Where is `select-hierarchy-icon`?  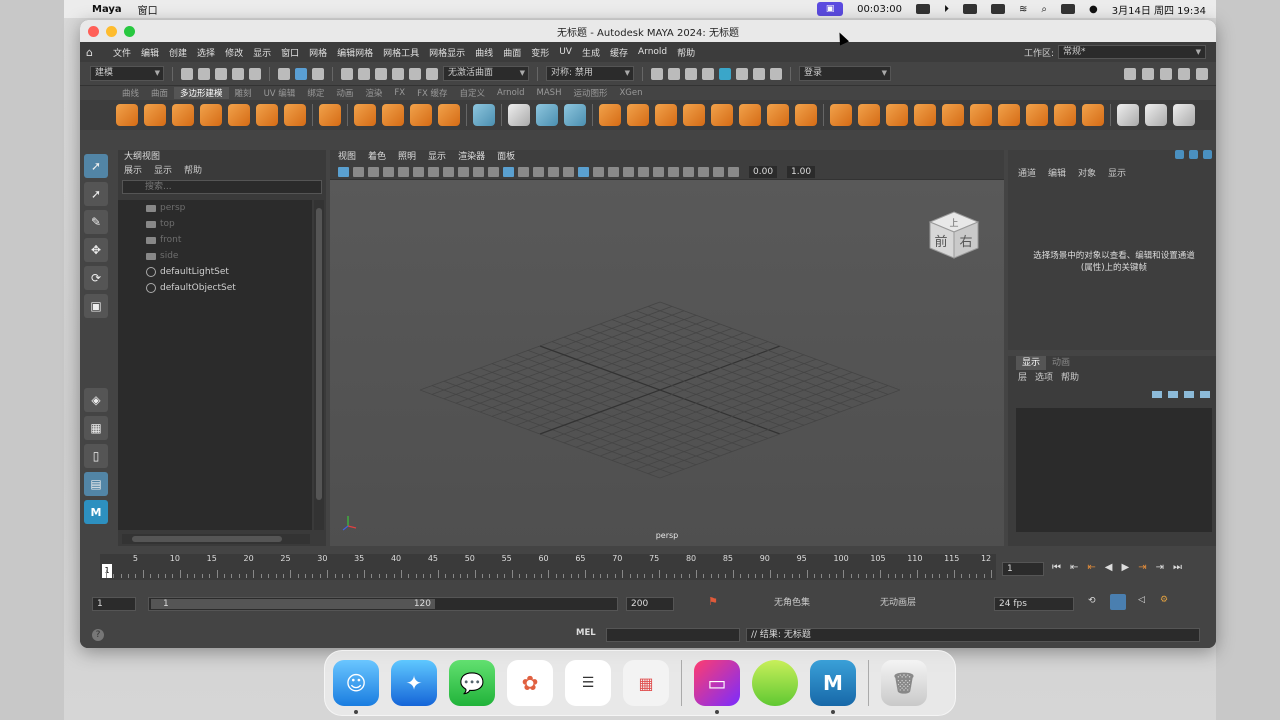 select-hierarchy-icon is located at coordinates (284, 73).